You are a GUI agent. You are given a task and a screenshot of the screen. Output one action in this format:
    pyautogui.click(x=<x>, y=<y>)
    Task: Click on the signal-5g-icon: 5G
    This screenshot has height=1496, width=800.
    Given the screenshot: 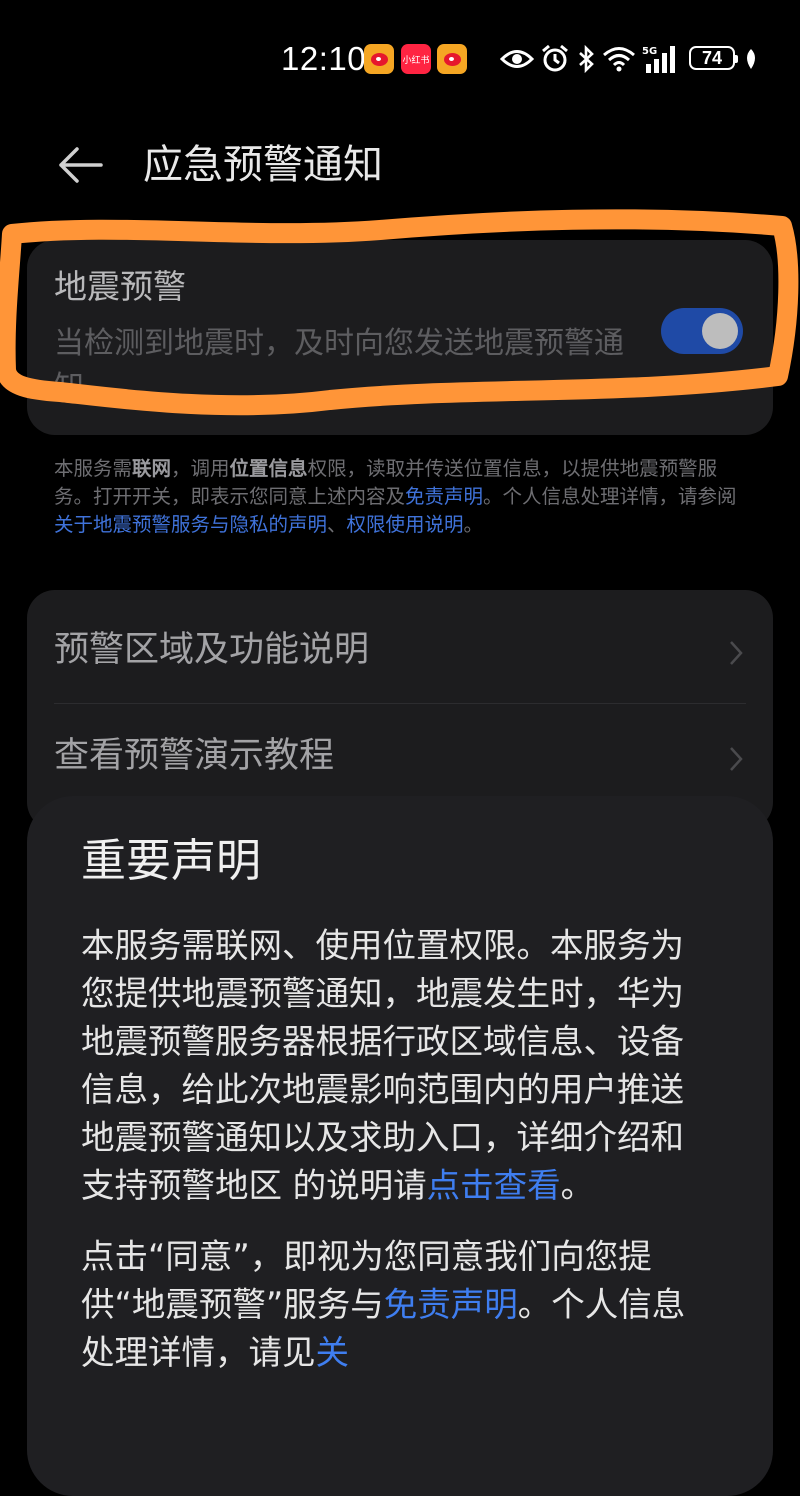 What is the action you would take?
    pyautogui.click(x=662, y=59)
    